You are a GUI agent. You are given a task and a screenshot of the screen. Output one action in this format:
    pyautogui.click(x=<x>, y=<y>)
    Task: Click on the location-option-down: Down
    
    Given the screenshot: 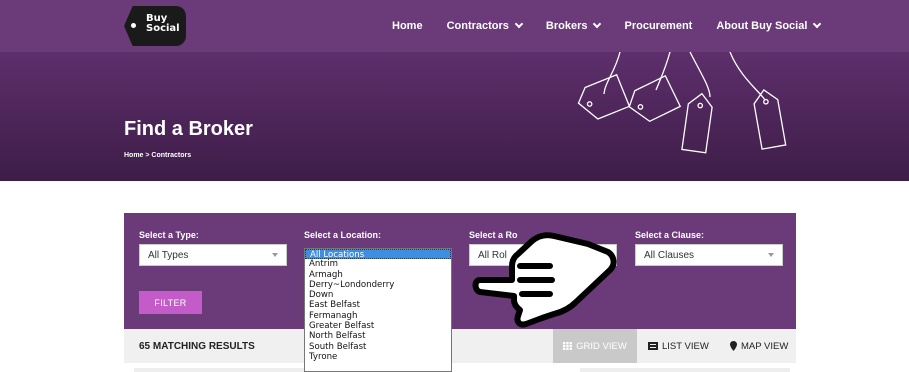 What is the action you would take?
    pyautogui.click(x=378, y=295)
    